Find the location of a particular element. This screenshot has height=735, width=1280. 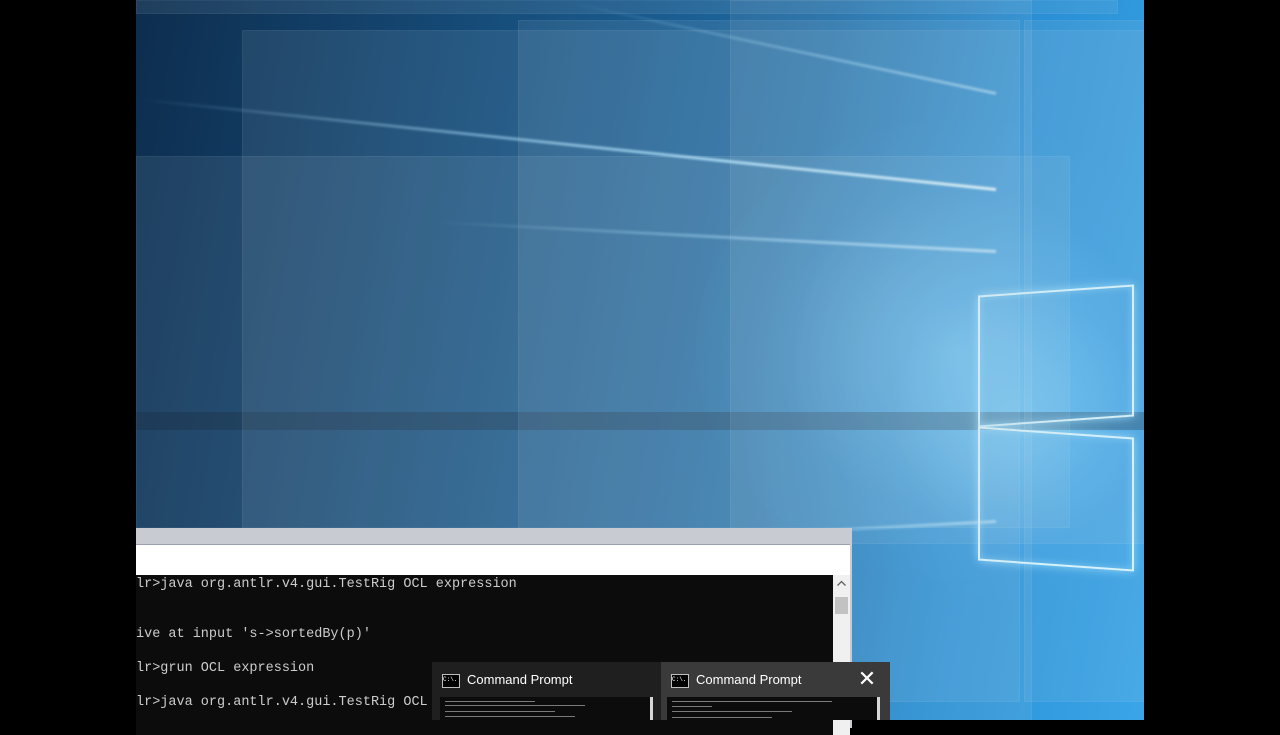

thumbnail-command-prompt-1: C:\. Command Prompt is located at coordinates (546, 691).